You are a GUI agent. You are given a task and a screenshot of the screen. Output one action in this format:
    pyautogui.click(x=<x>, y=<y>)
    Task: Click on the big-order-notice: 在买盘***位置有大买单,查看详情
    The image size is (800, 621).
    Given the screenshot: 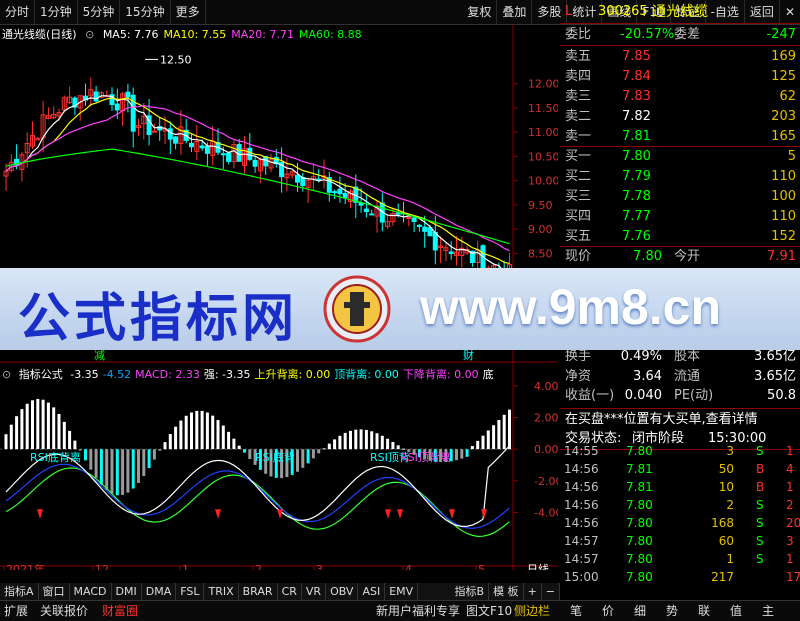 What is the action you would take?
    pyautogui.click(x=680, y=420)
    